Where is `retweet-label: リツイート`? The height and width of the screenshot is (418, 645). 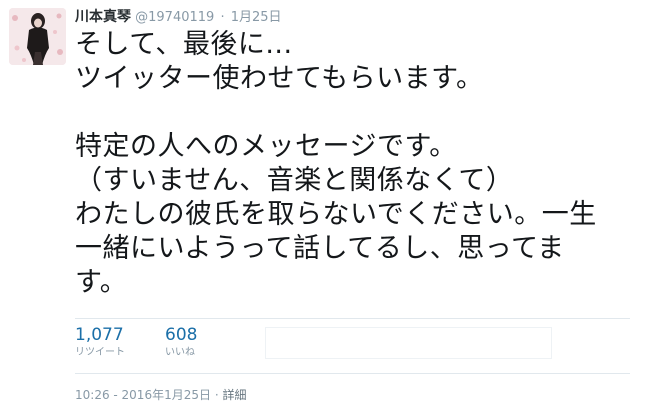
retweet-label: リツイート is located at coordinates (100, 352).